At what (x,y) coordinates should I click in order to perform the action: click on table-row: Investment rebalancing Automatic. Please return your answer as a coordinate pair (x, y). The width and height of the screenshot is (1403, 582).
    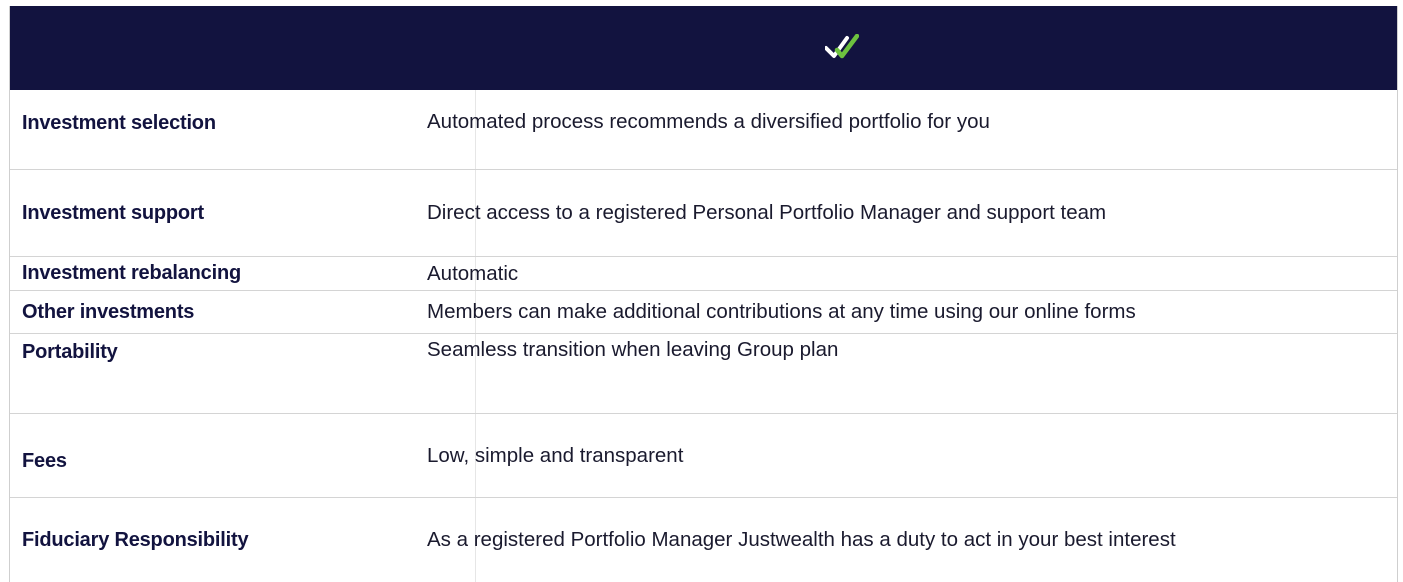
    Looking at the image, I should click on (703, 274).